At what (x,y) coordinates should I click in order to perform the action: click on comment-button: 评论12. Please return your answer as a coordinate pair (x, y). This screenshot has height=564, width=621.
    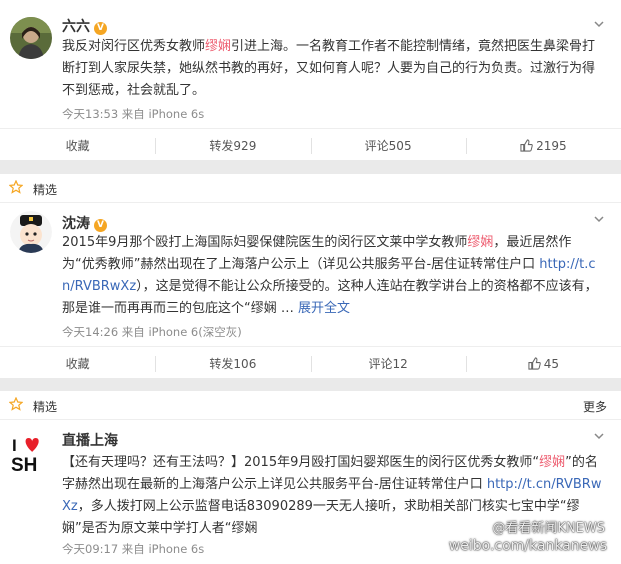
    Looking at the image, I should click on (388, 363).